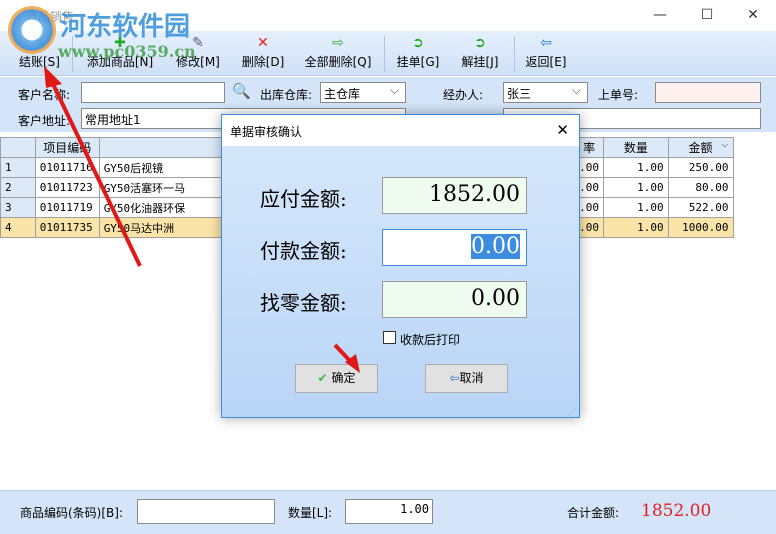 The width and height of the screenshot is (776, 534). I want to click on arrowhead-icon, so click(53, 77).